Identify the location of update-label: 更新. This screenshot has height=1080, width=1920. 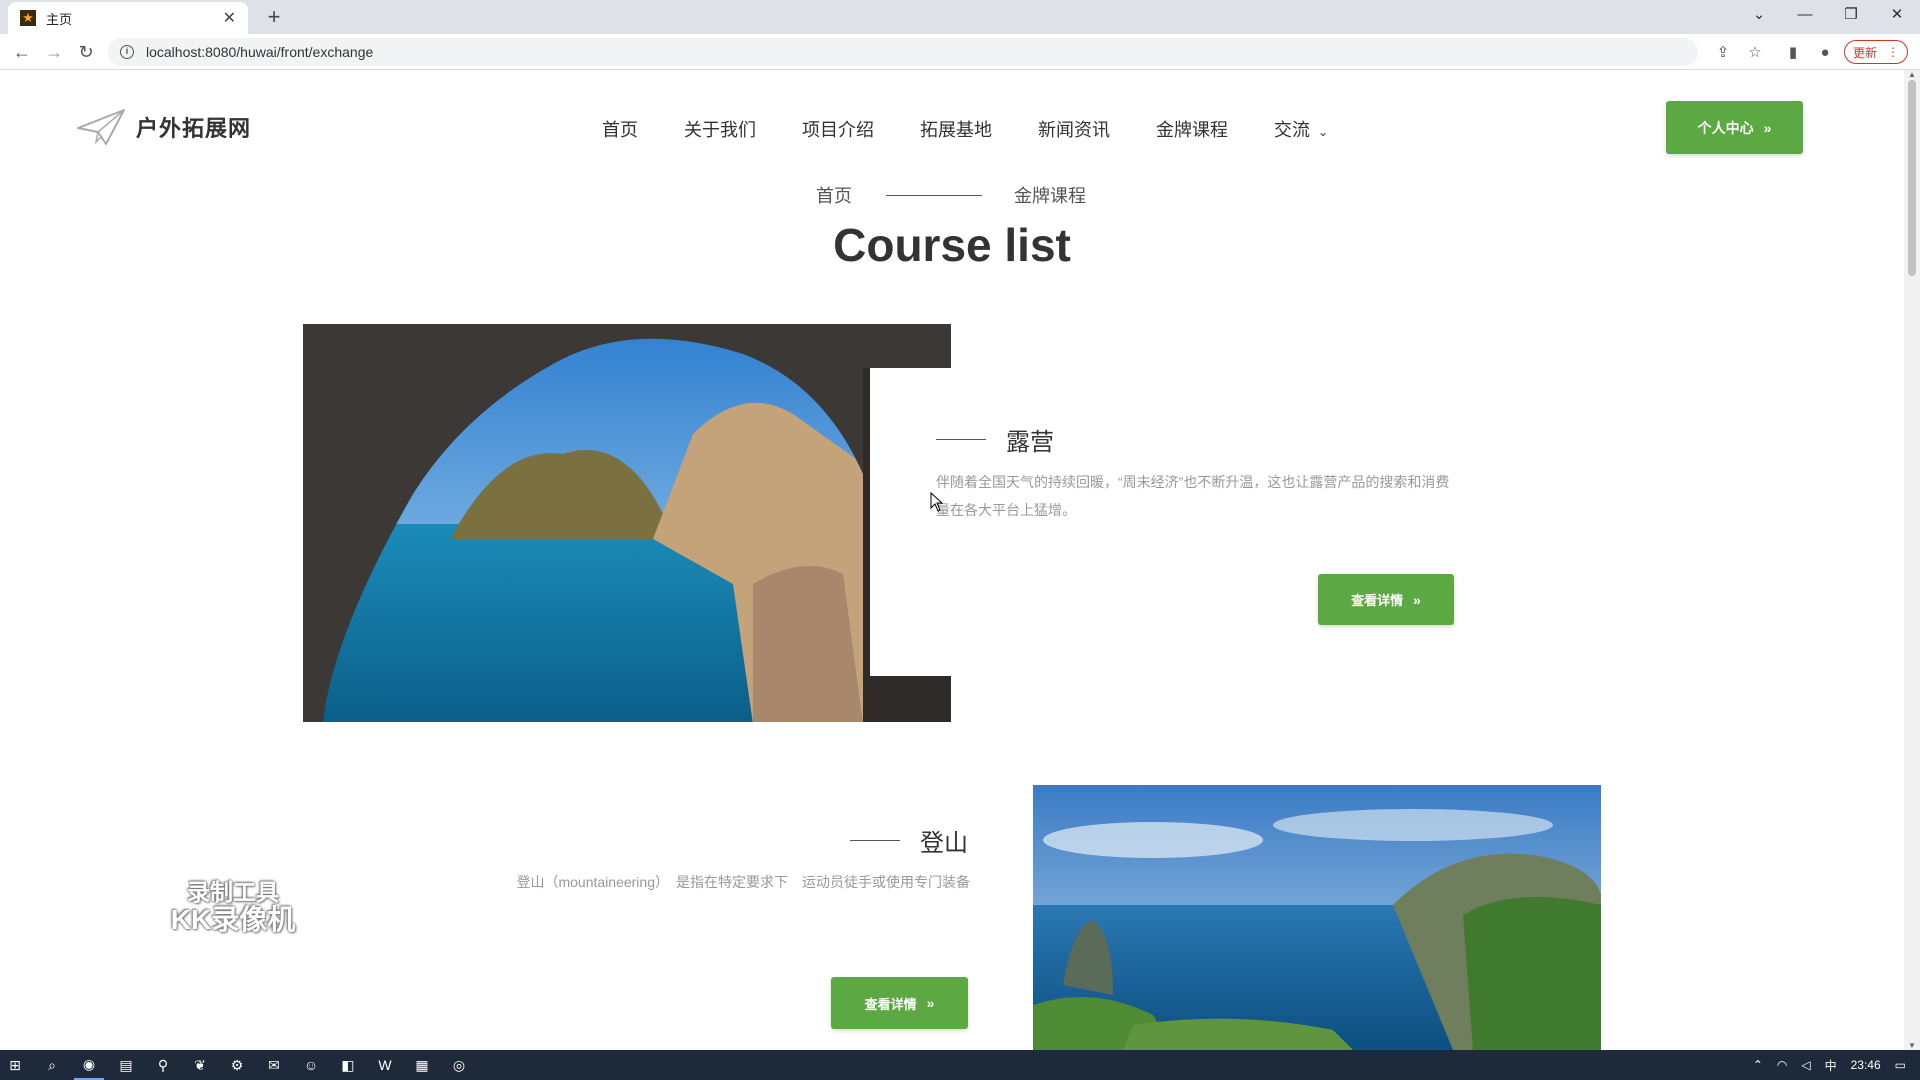
(1864, 52).